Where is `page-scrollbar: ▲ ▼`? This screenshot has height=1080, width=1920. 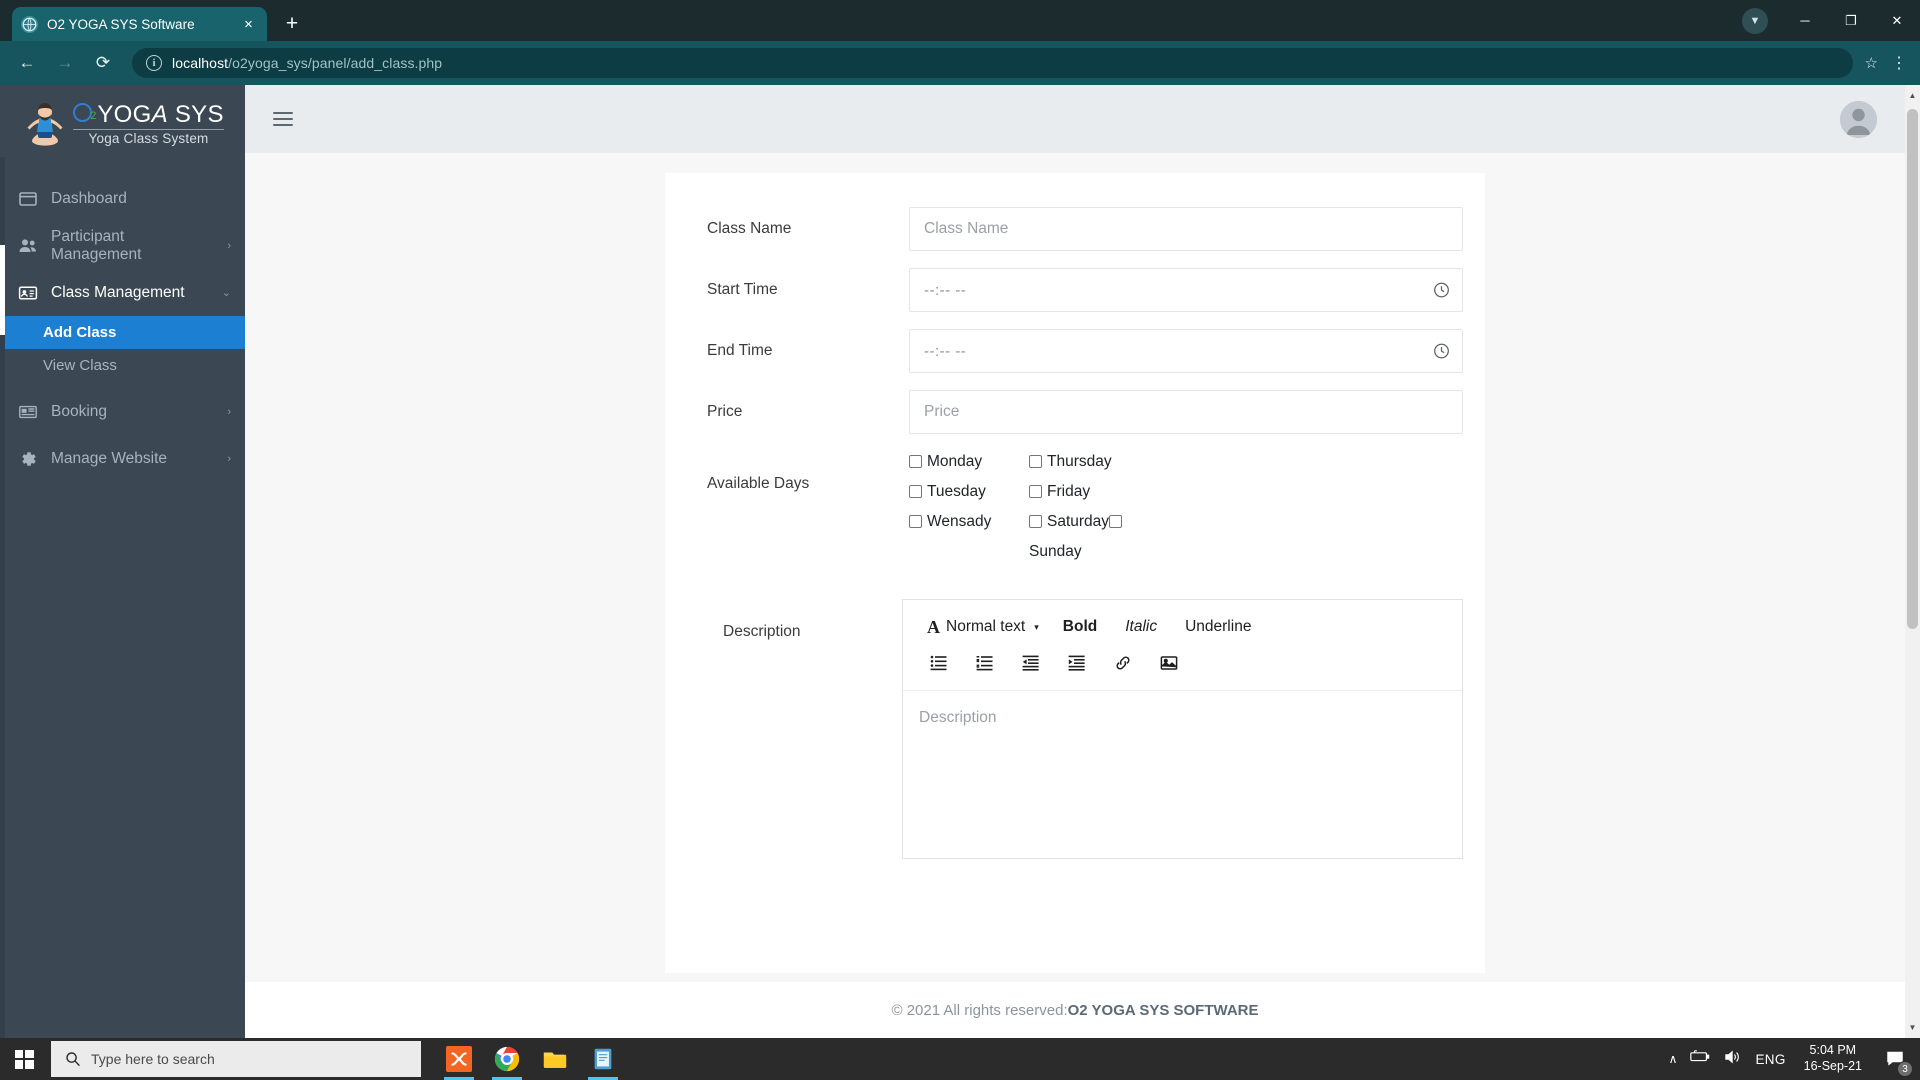
page-scrollbar: ▲ ▼ is located at coordinates (1912, 561).